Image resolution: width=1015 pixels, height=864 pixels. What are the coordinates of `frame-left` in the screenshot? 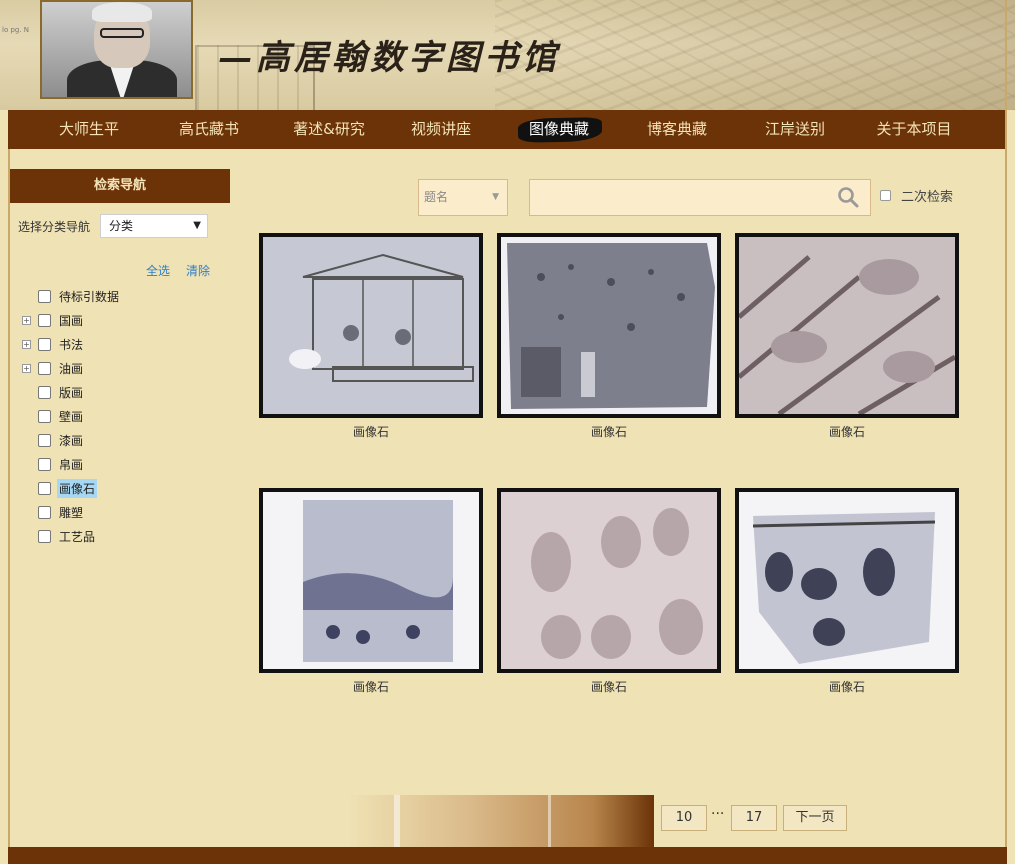 It's located at (9, 499).